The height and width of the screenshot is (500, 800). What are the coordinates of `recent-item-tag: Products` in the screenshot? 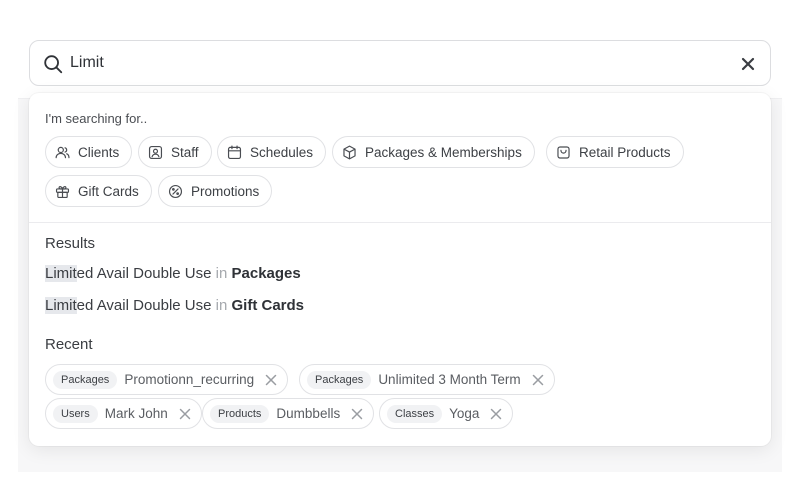 It's located at (240, 413).